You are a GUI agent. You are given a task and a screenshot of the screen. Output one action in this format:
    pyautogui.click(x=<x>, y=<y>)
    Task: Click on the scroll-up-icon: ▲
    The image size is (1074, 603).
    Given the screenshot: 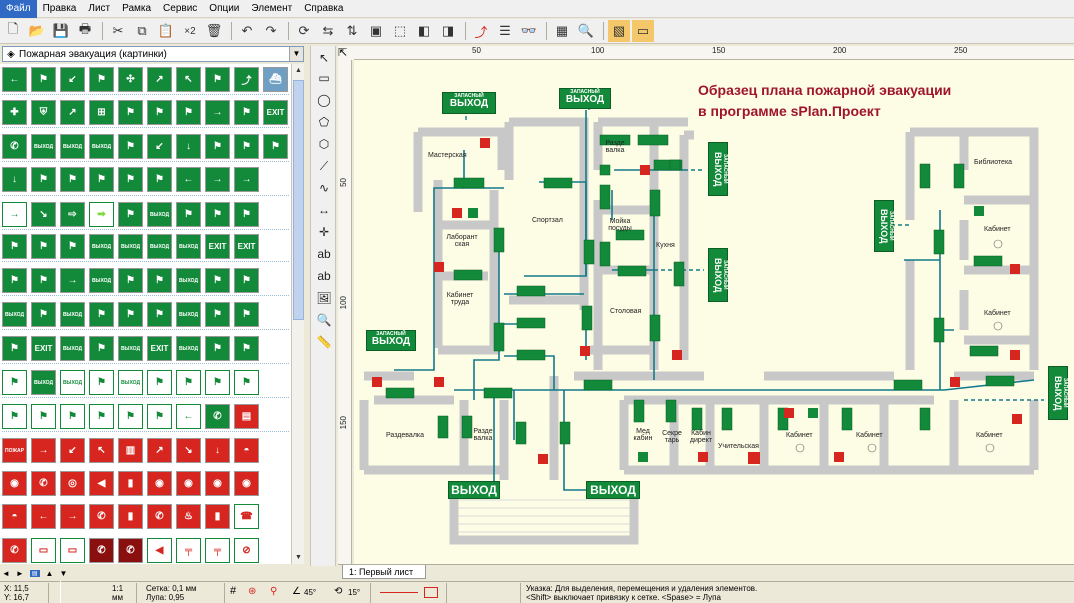 What is the action you would take?
    pyautogui.click(x=298, y=70)
    